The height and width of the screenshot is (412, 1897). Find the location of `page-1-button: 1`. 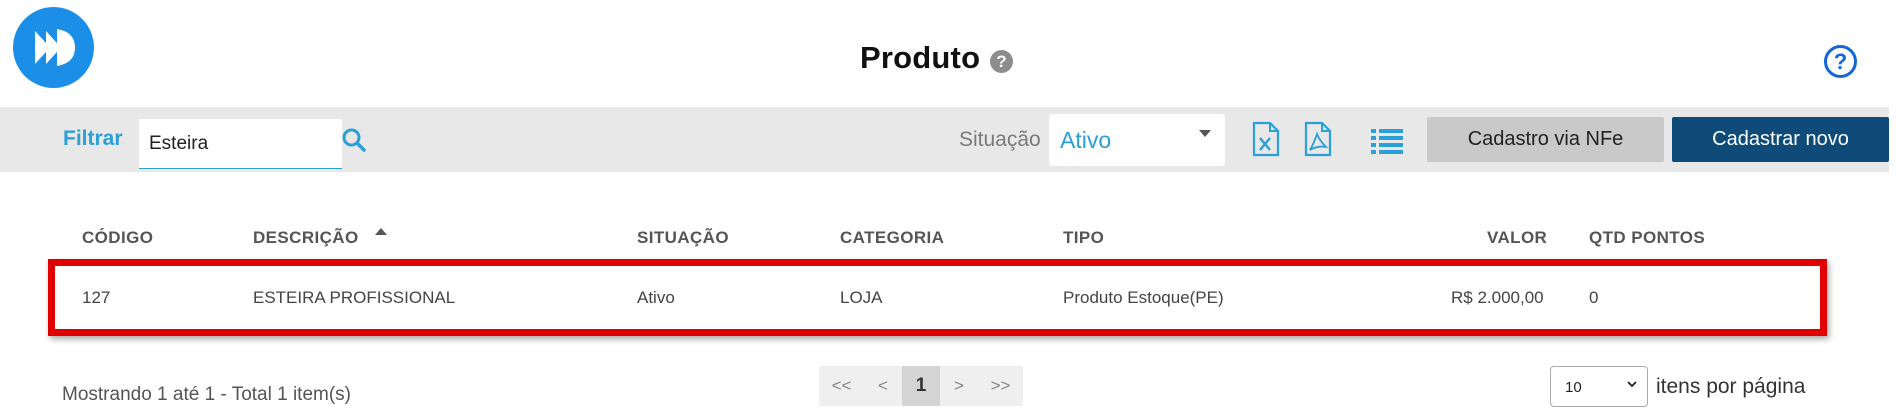

page-1-button: 1 is located at coordinates (921, 386).